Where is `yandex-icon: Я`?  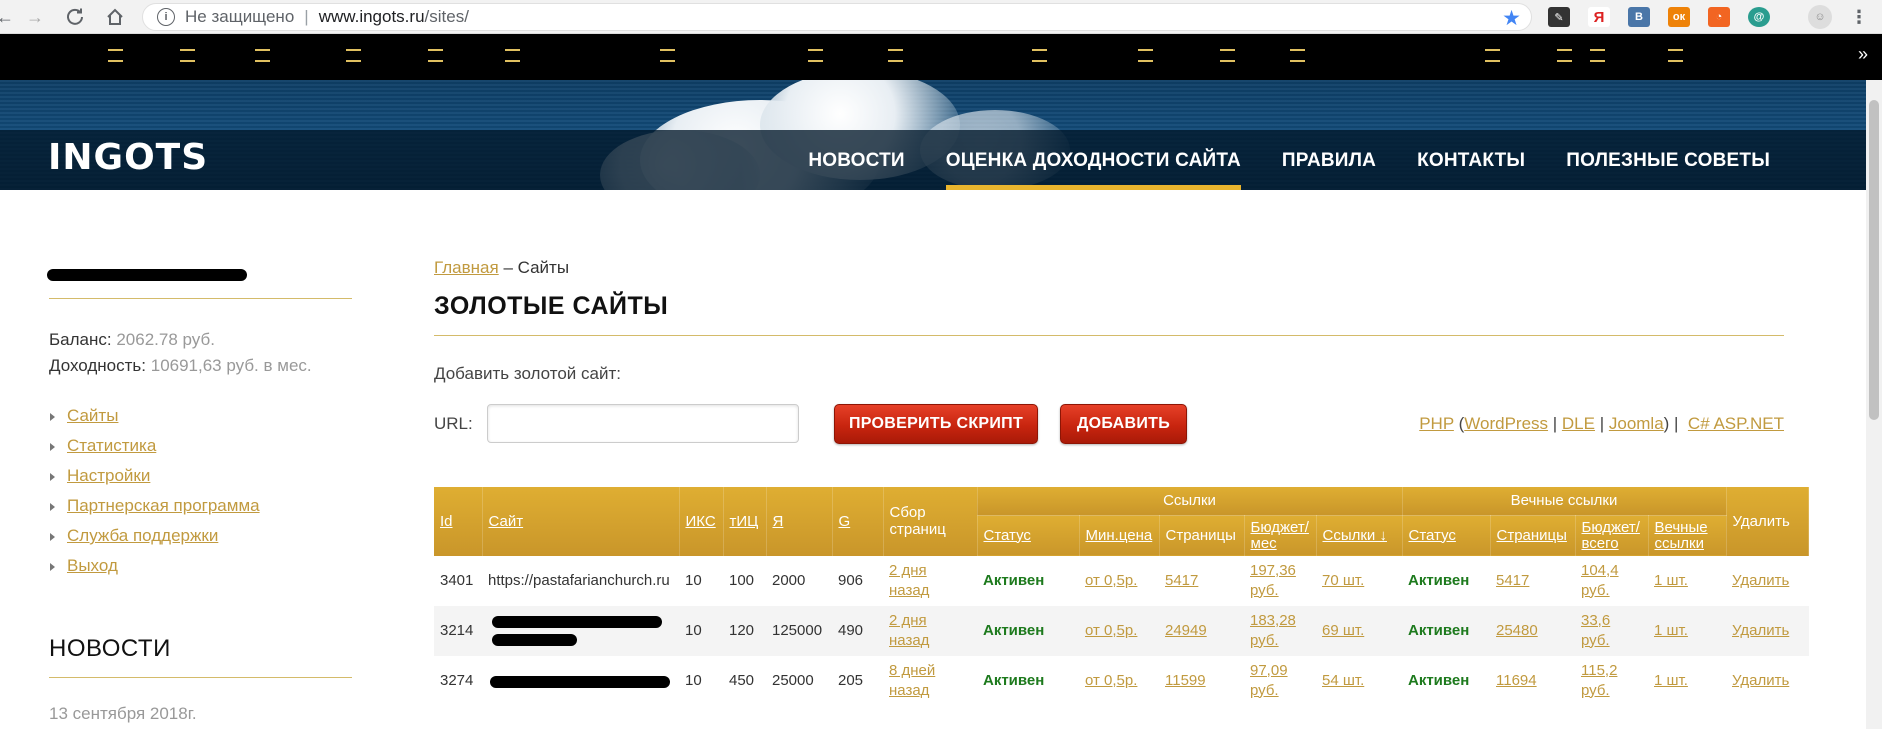
yandex-icon: Я is located at coordinates (1599, 17).